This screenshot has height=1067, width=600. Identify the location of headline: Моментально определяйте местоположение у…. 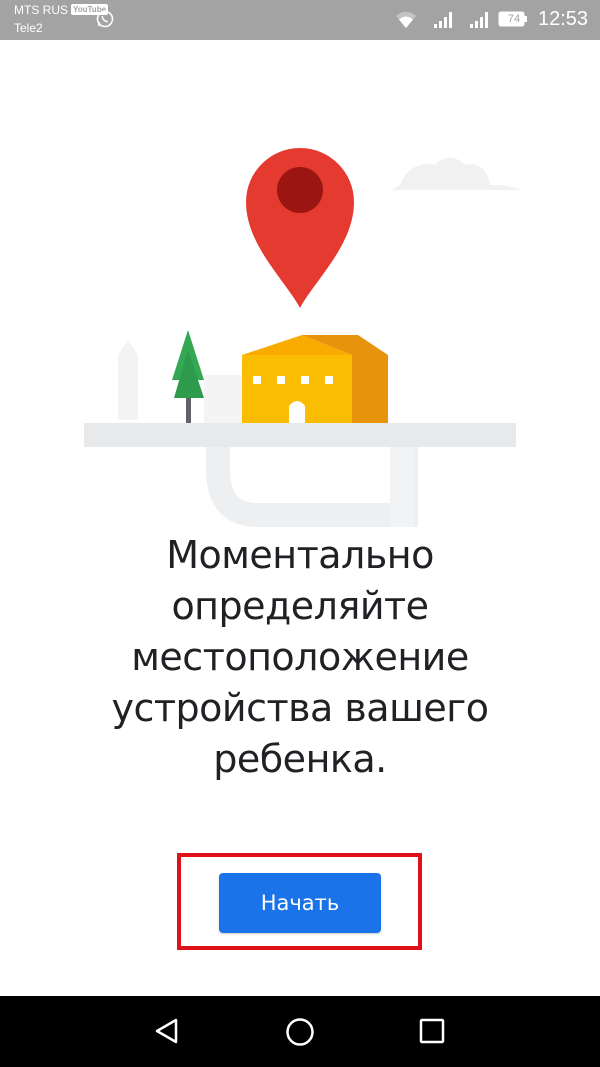
(300, 657).